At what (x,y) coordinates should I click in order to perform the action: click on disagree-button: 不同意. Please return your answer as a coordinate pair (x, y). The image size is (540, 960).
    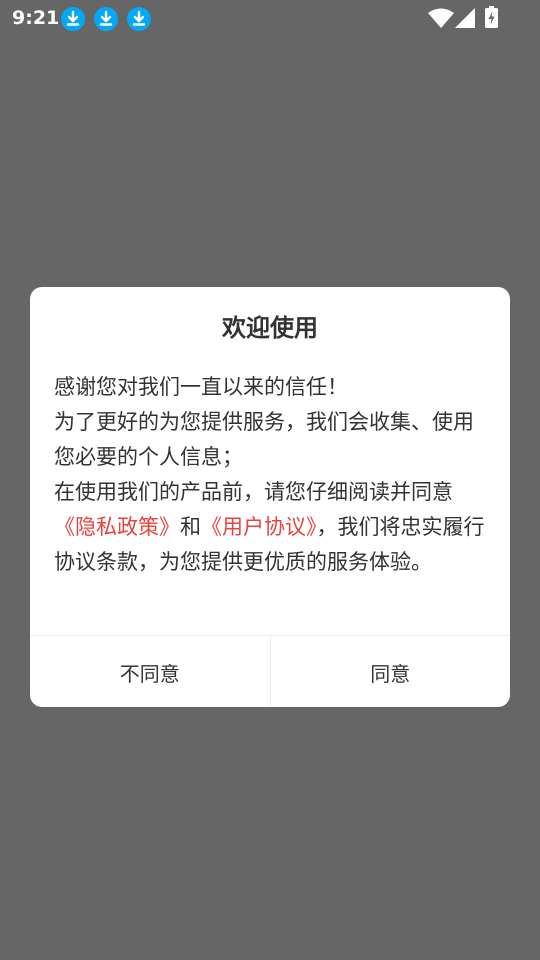
    Looking at the image, I should click on (150, 671).